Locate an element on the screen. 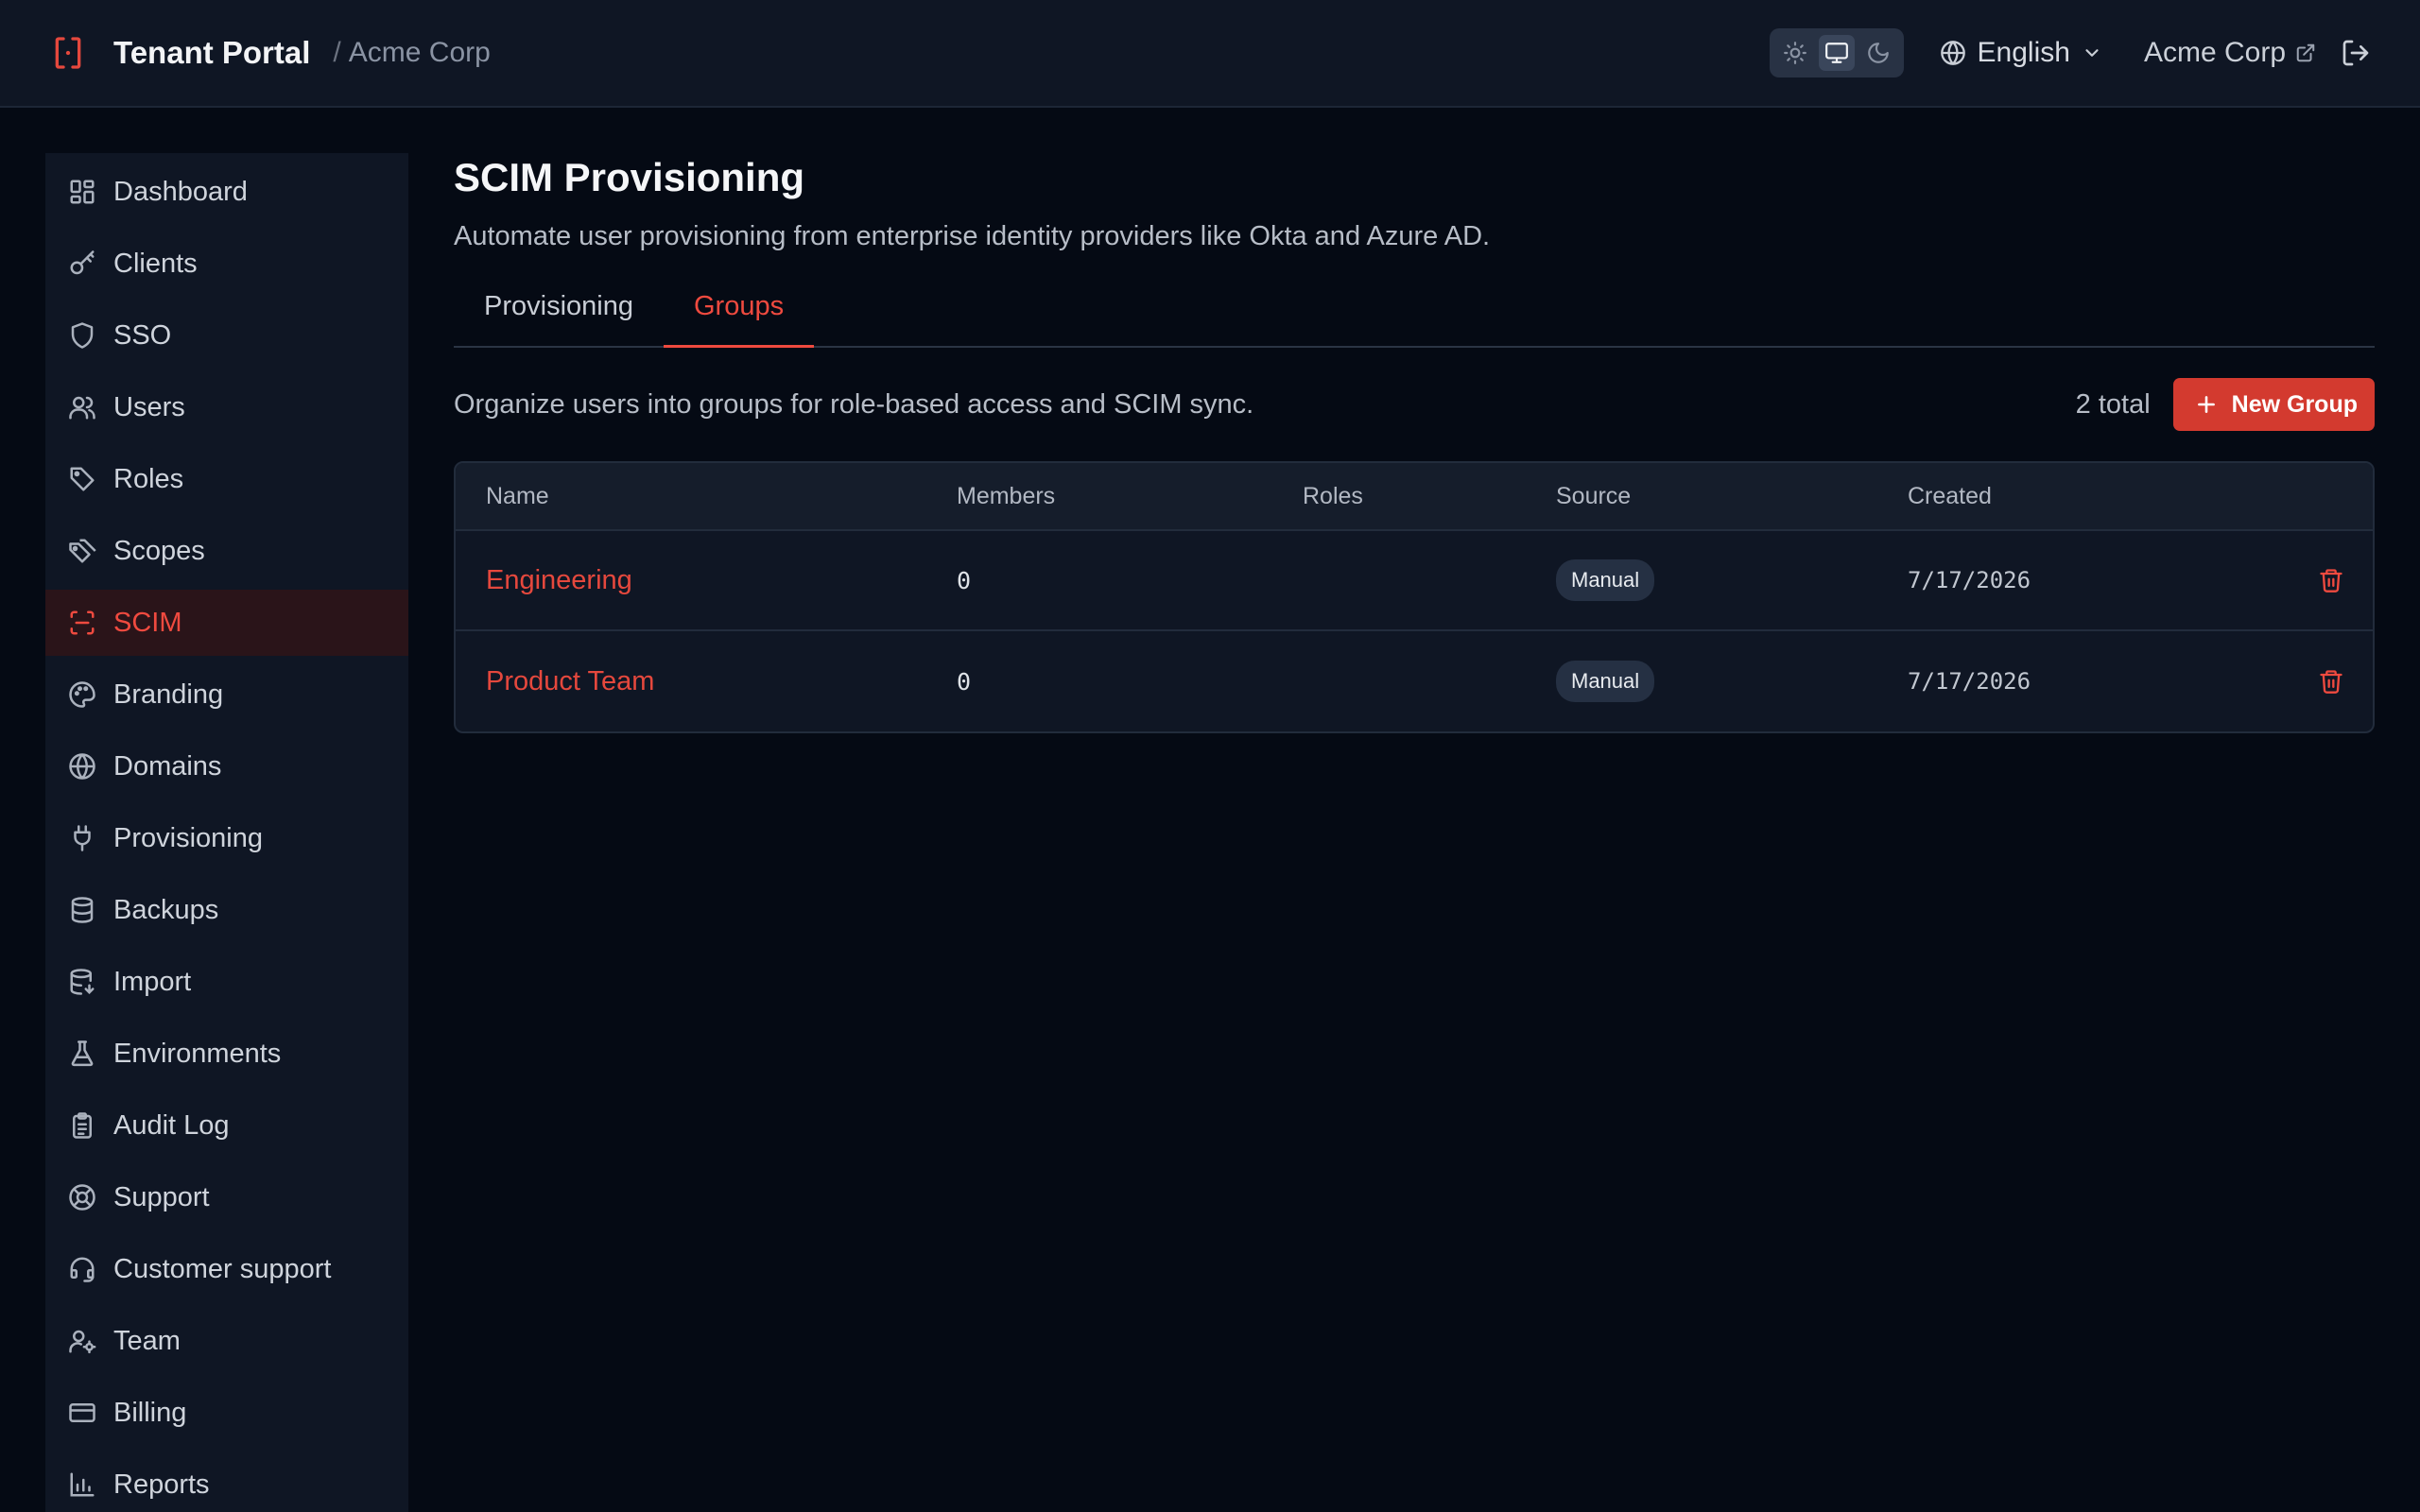 This screenshot has width=2420, height=1512. system-theme-button is located at coordinates (1836, 53).